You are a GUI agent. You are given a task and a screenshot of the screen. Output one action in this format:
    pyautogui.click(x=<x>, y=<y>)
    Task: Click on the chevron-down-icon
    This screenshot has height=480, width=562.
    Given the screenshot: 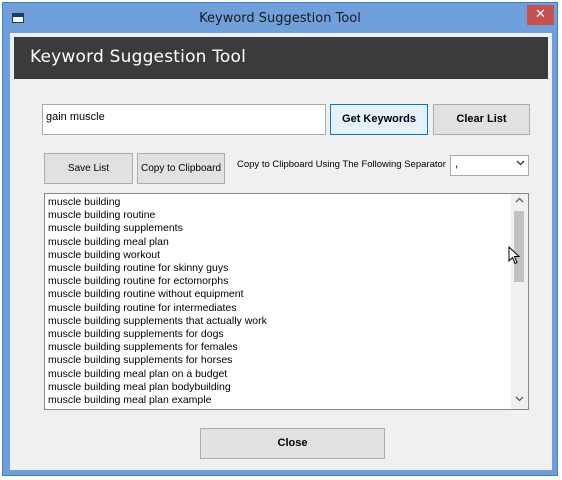 What is the action you would take?
    pyautogui.click(x=520, y=164)
    